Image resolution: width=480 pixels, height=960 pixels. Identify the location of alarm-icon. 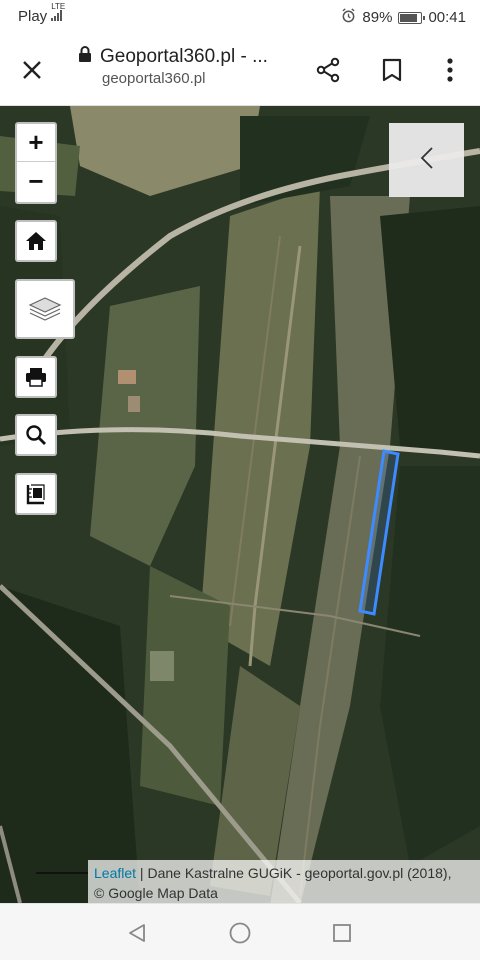
(348, 17).